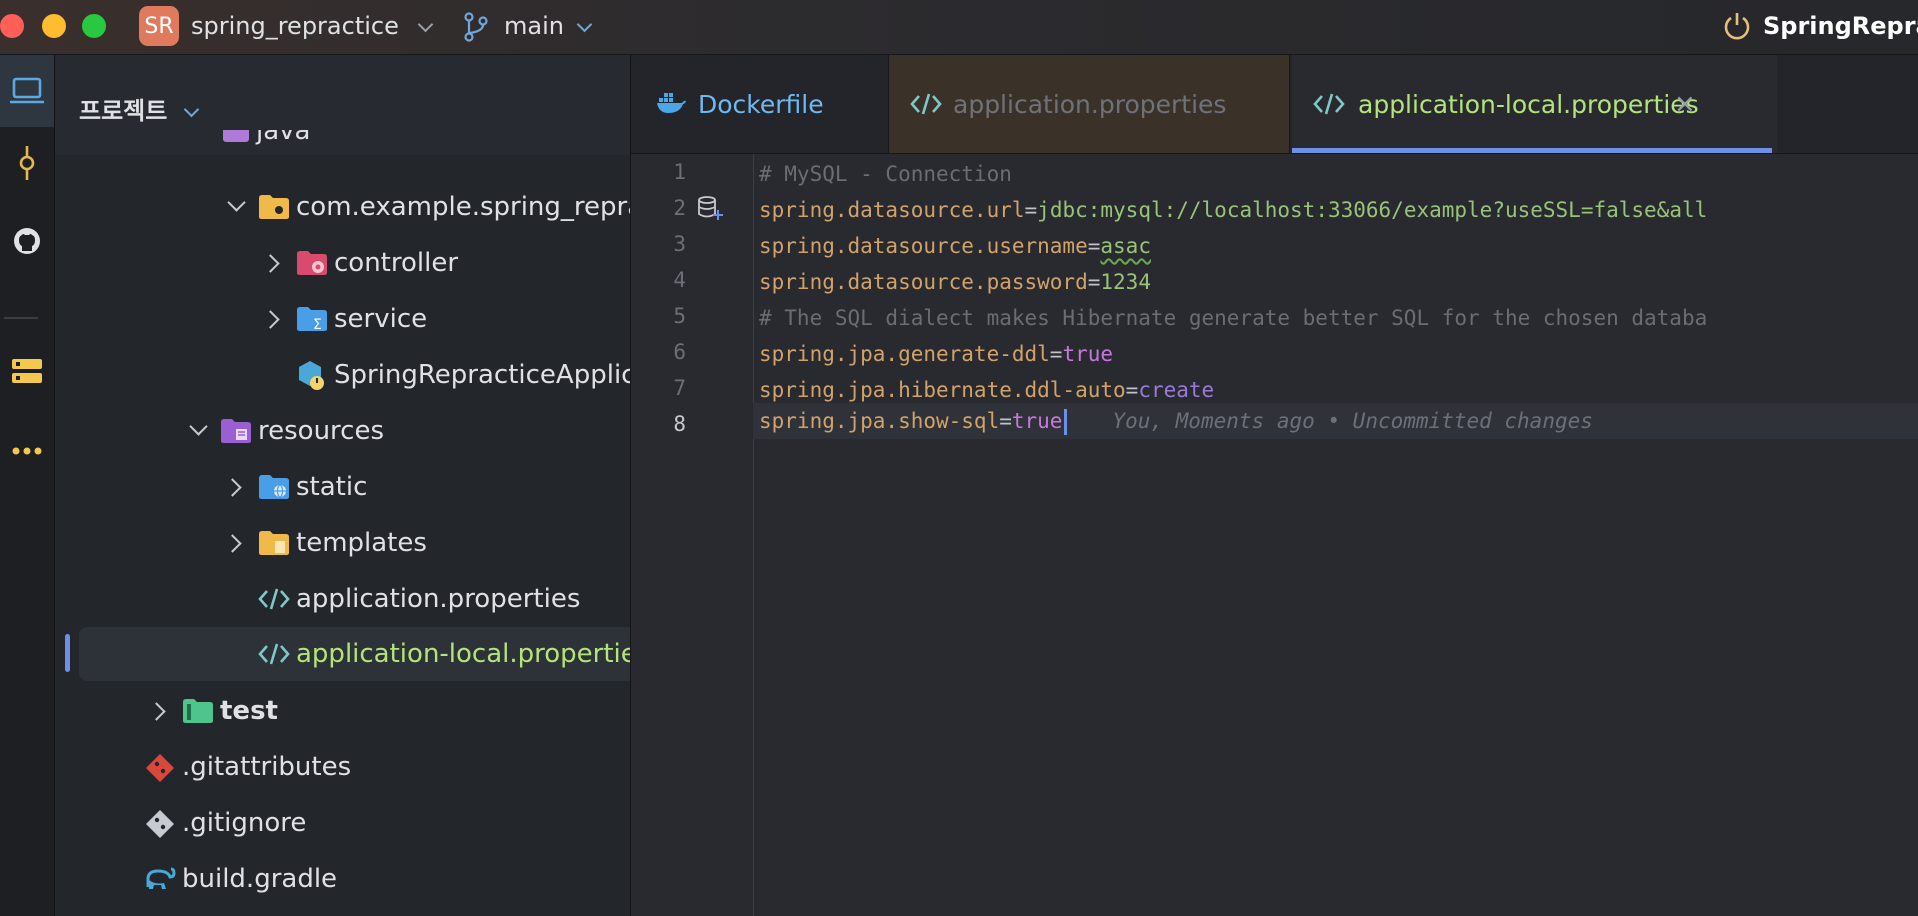  What do you see at coordinates (12, 26) in the screenshot?
I see `close-window-button` at bounding box center [12, 26].